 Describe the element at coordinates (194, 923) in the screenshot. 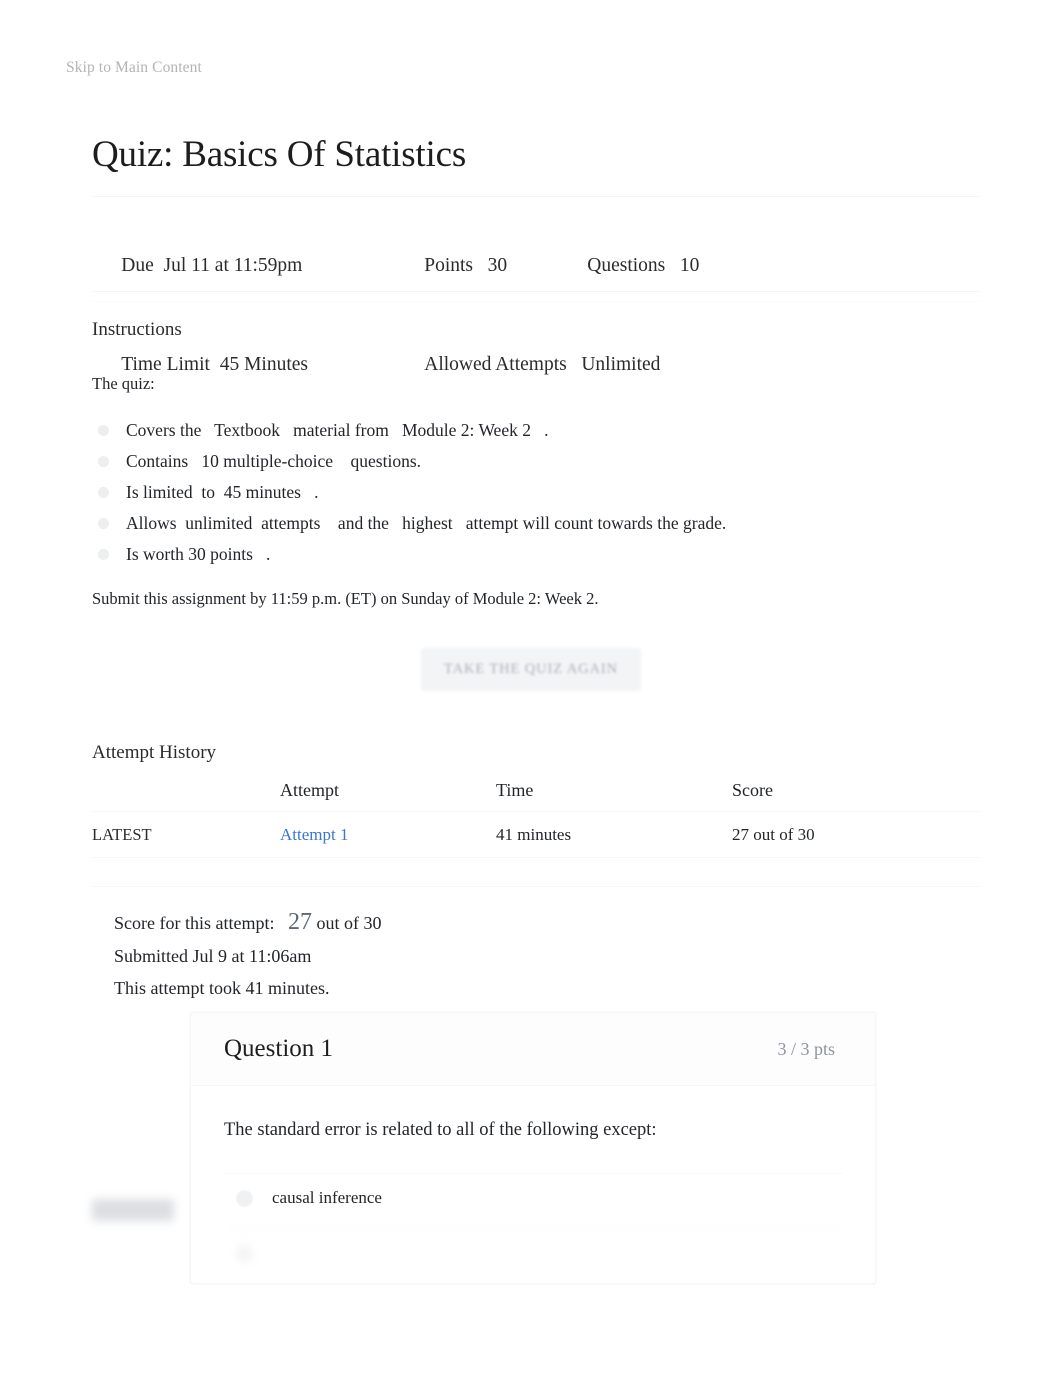

I see `score-label: Score for this attempt:` at that location.